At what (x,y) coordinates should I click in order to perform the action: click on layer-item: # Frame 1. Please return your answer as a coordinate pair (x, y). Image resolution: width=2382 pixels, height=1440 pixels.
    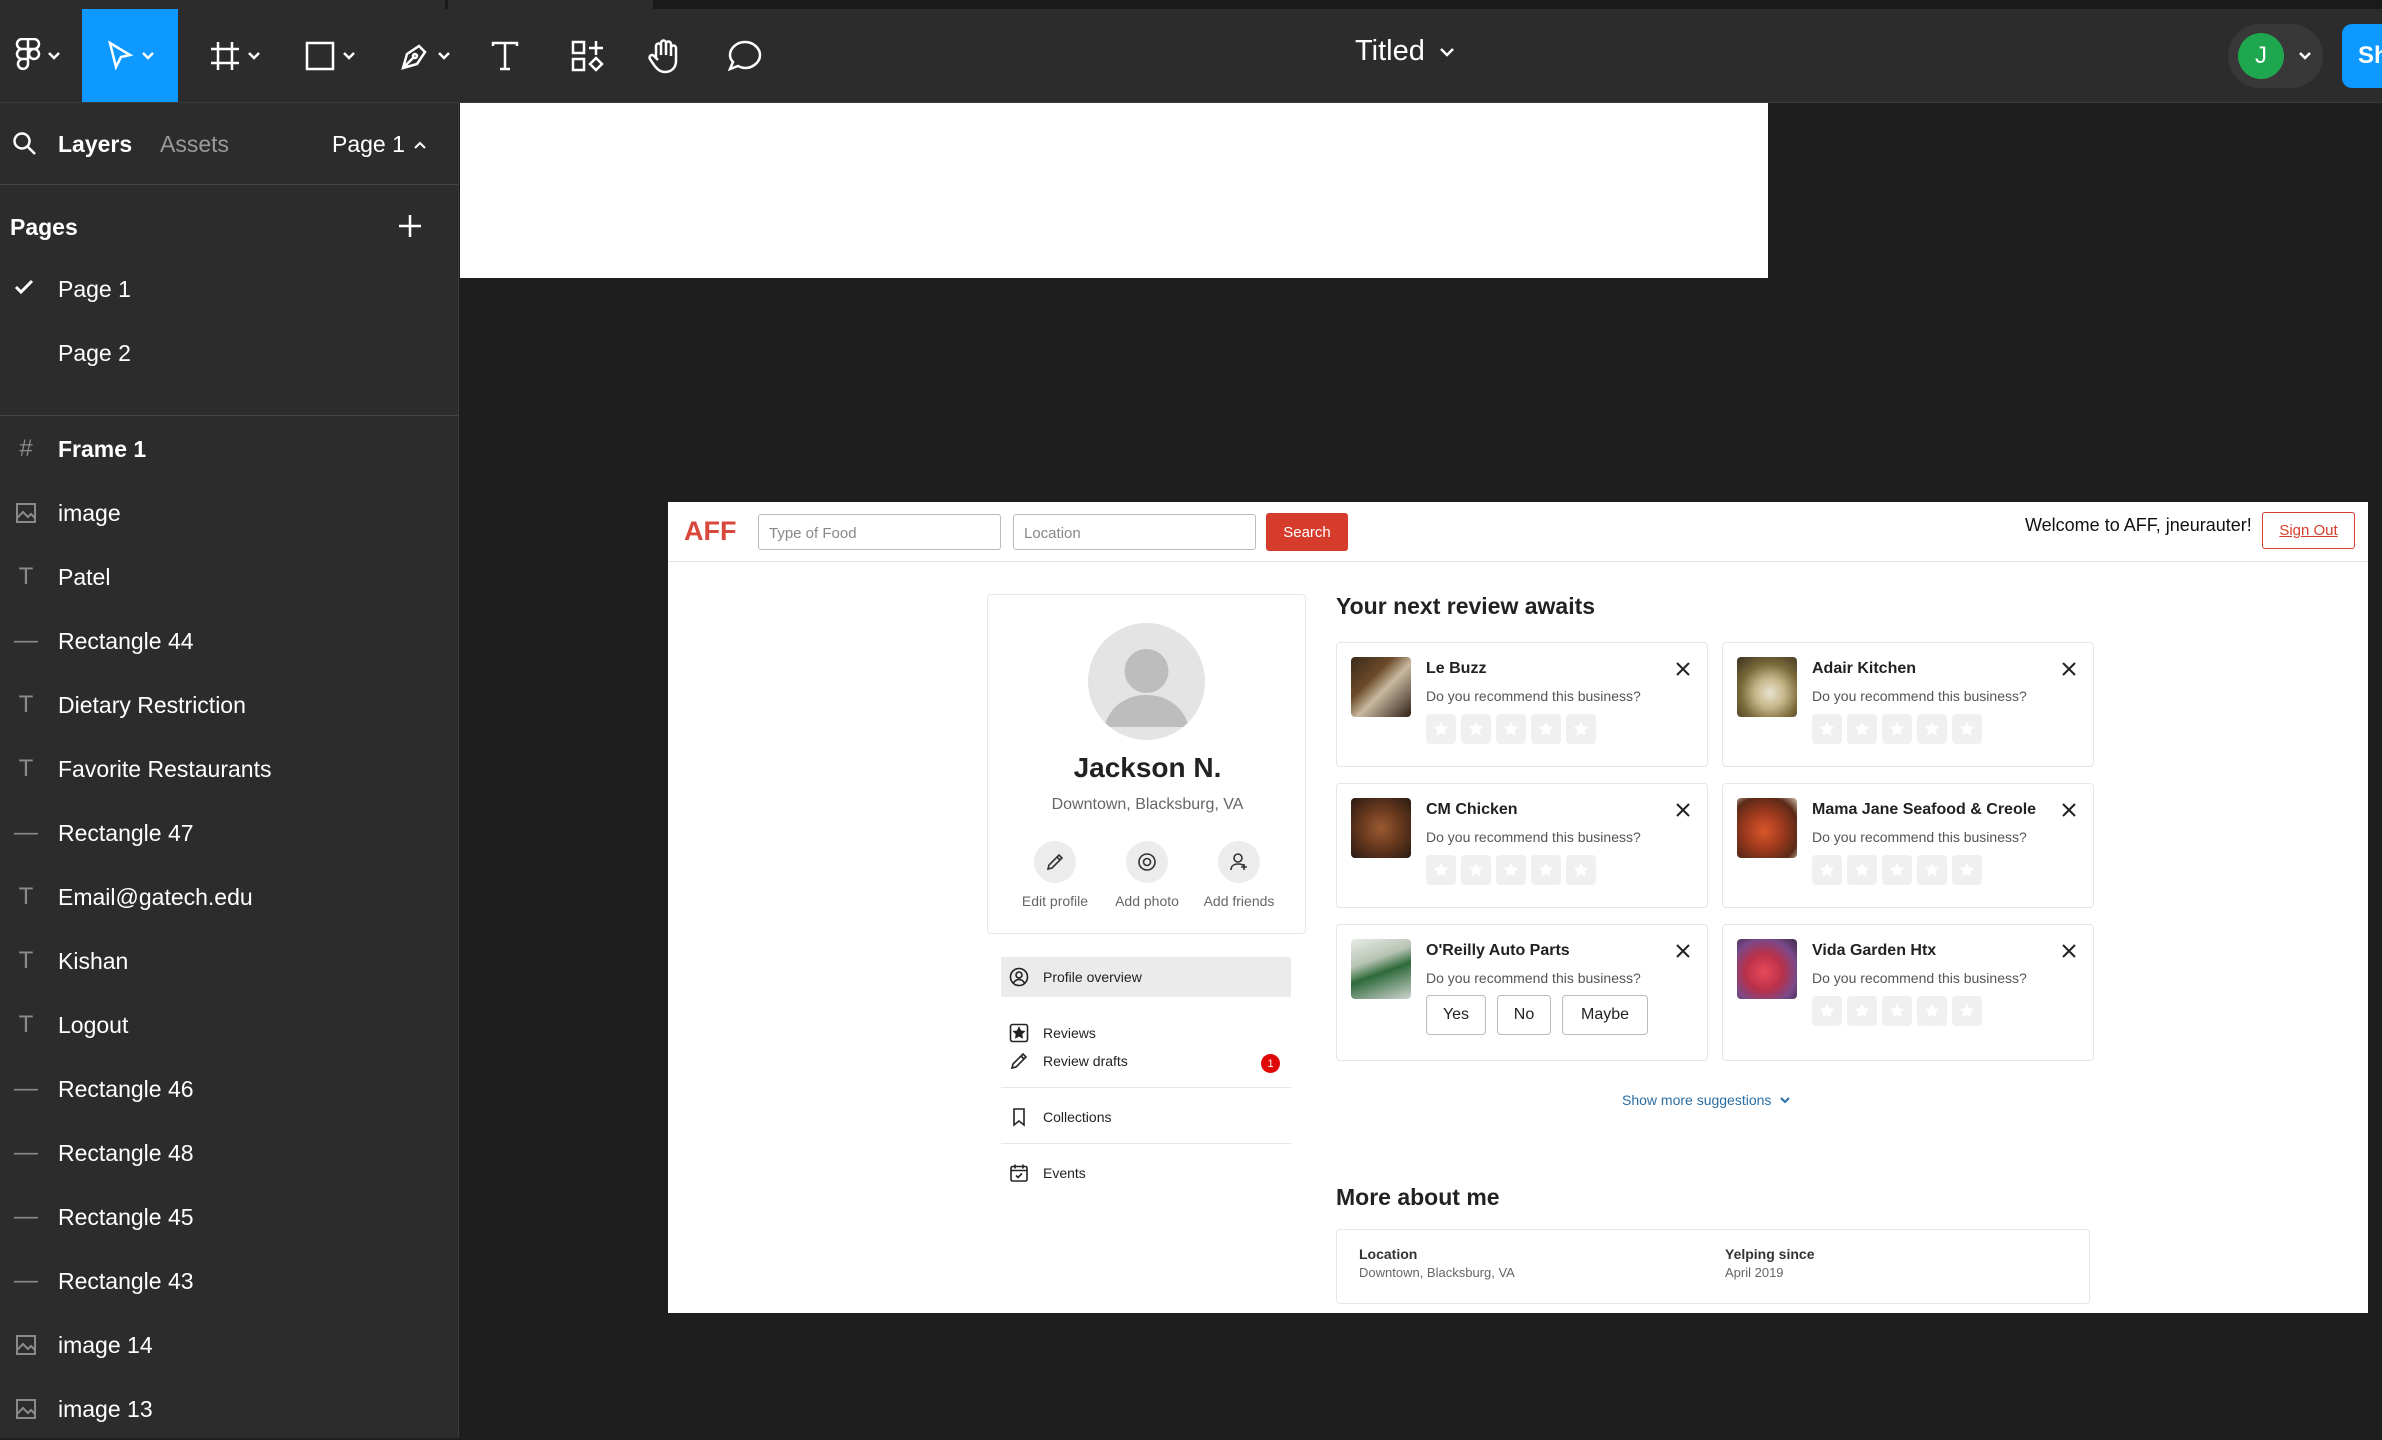
    Looking at the image, I should click on (229, 450).